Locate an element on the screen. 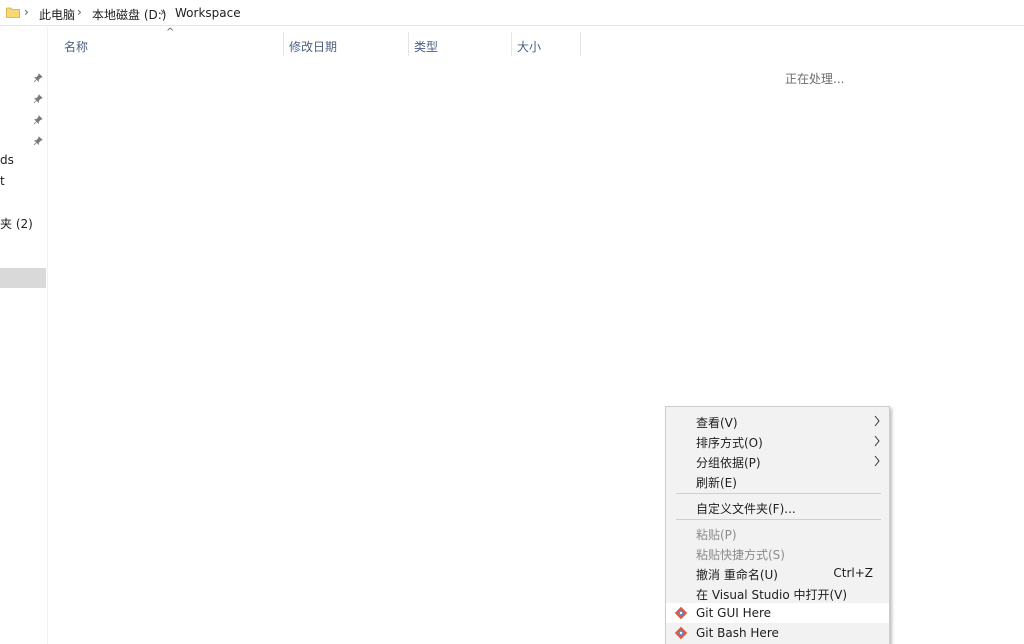  nav-item-folder: 夹 (2) is located at coordinates (16, 223).